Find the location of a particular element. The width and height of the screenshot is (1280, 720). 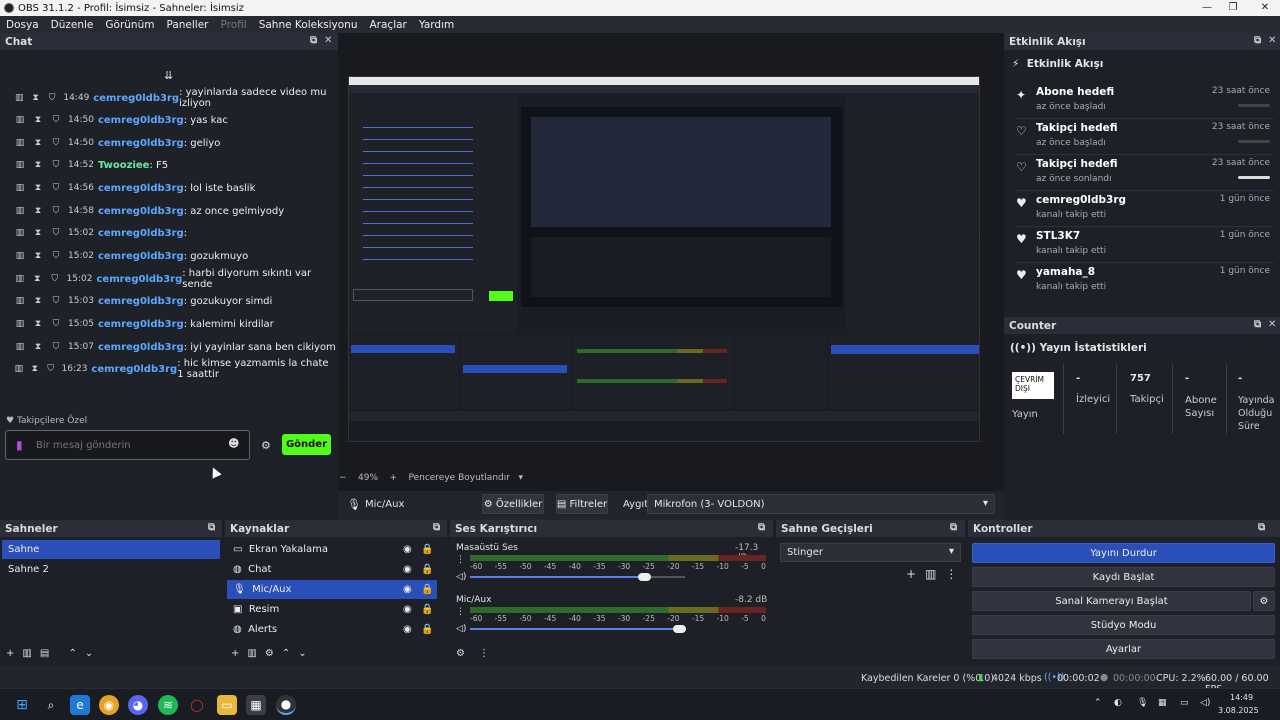

menu-tools: Araçlar is located at coordinates (388, 25).